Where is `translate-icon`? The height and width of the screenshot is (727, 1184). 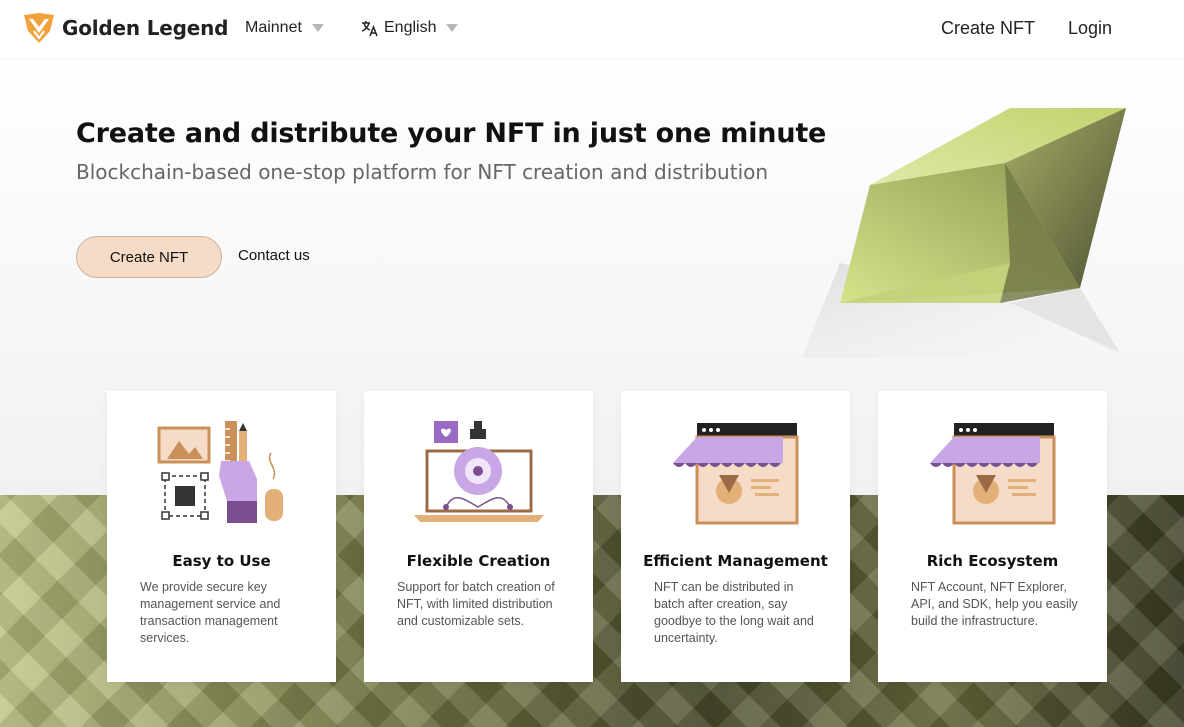 translate-icon is located at coordinates (369, 28).